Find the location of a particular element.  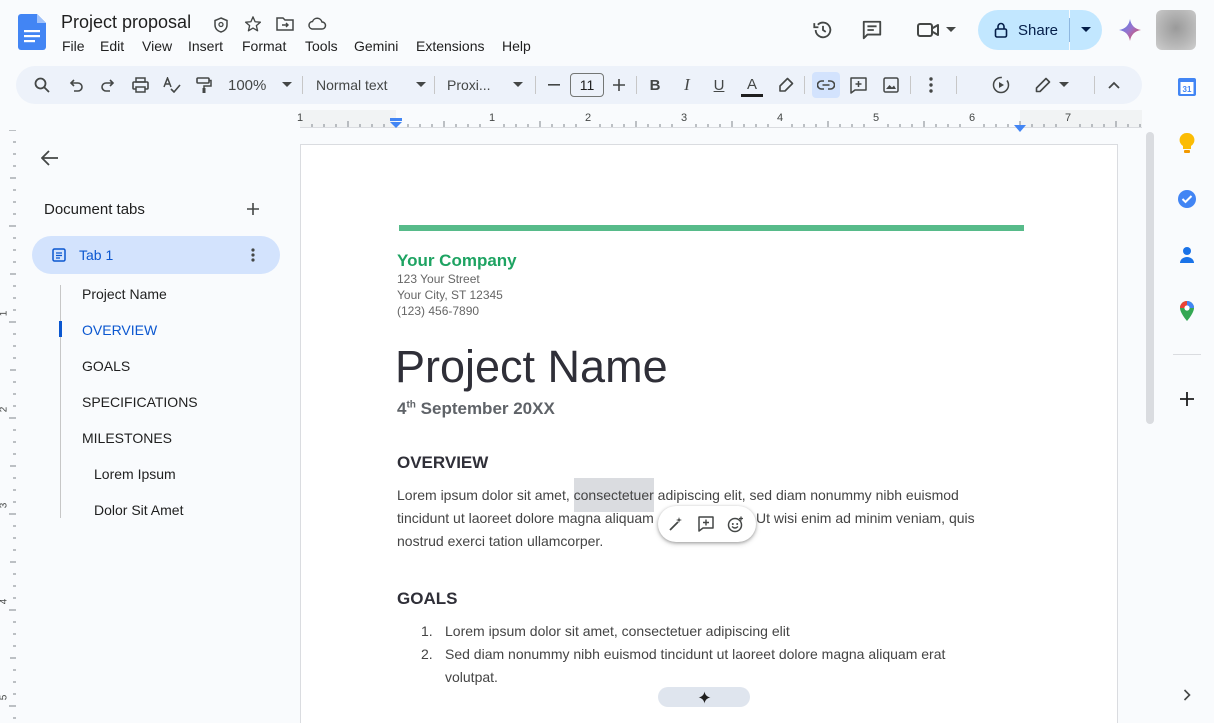

goal-2-text-line-2: volutpat. is located at coordinates (471, 677).